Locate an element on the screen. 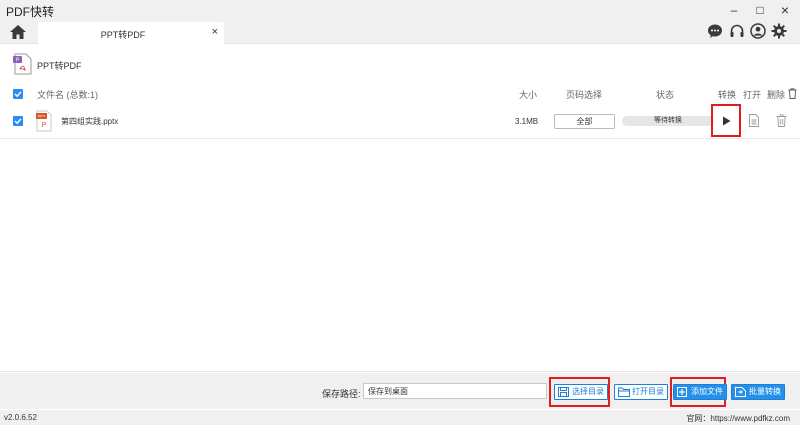 The image size is (800, 425). select-all-checkbox is located at coordinates (18, 94).